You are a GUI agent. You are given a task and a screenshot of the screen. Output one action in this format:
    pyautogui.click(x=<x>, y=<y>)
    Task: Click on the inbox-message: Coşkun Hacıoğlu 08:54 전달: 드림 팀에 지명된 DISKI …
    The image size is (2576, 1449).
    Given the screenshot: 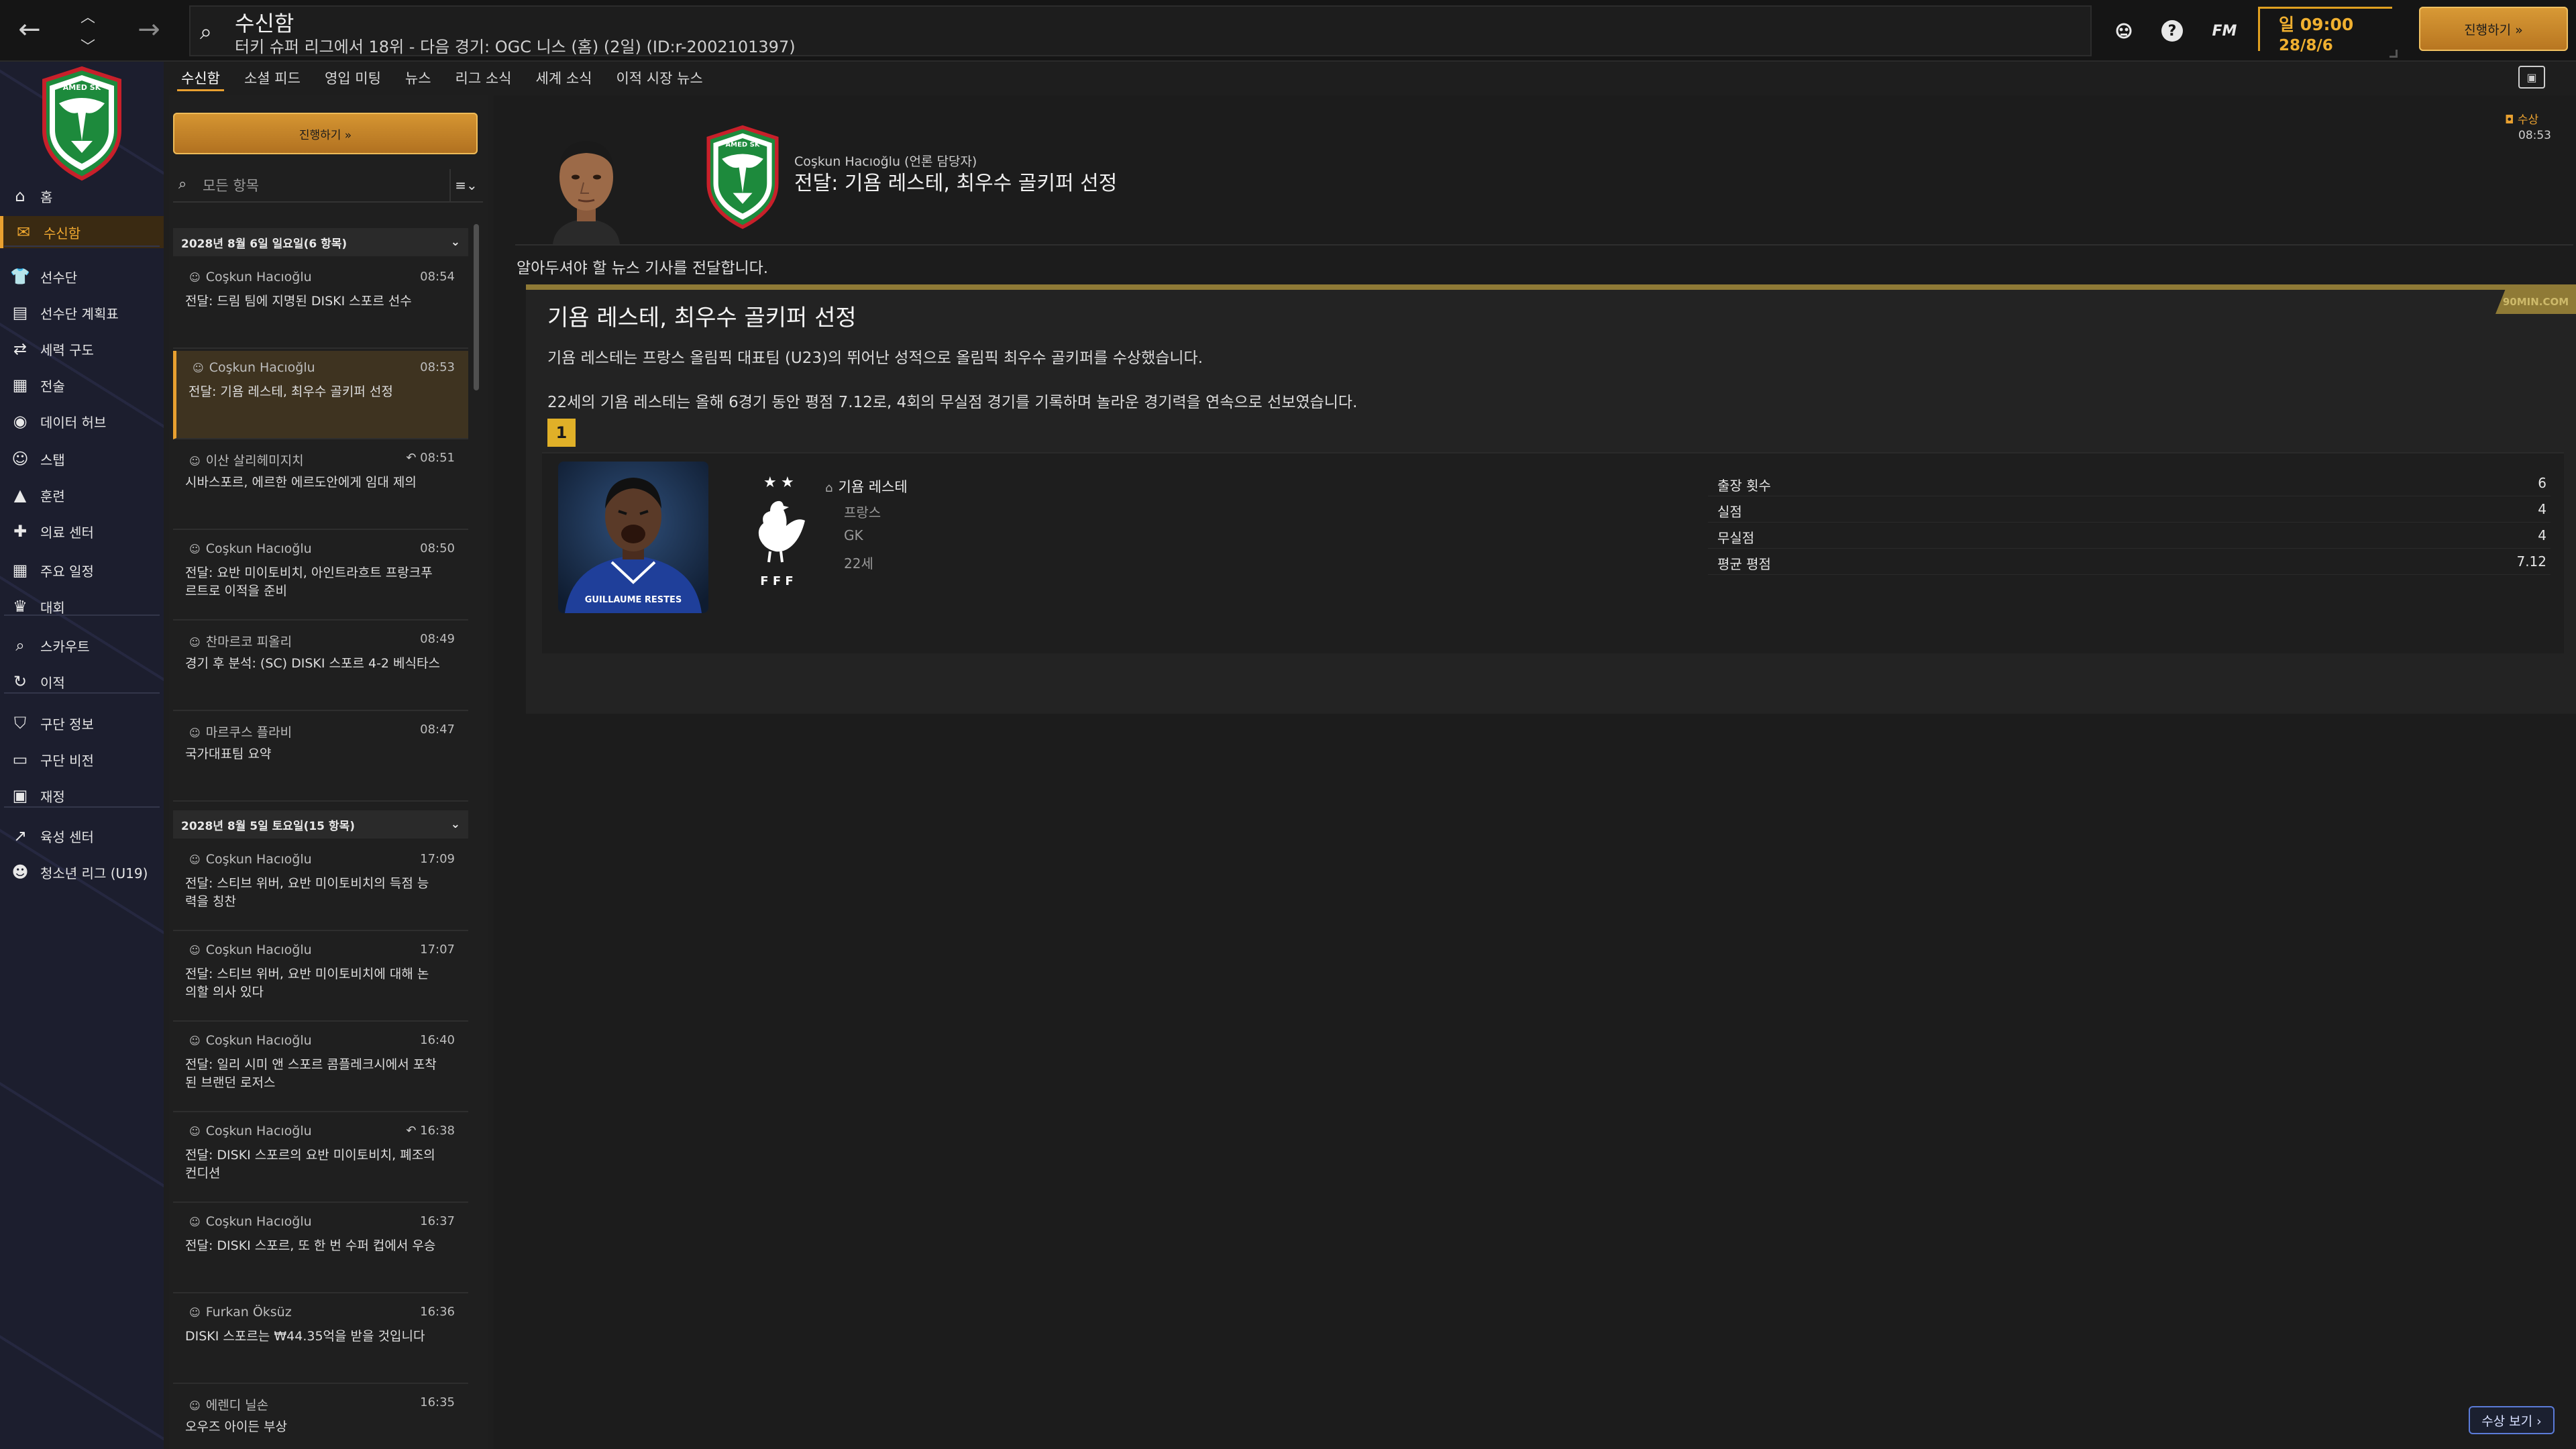 What is the action you would take?
    pyautogui.click(x=320, y=304)
    